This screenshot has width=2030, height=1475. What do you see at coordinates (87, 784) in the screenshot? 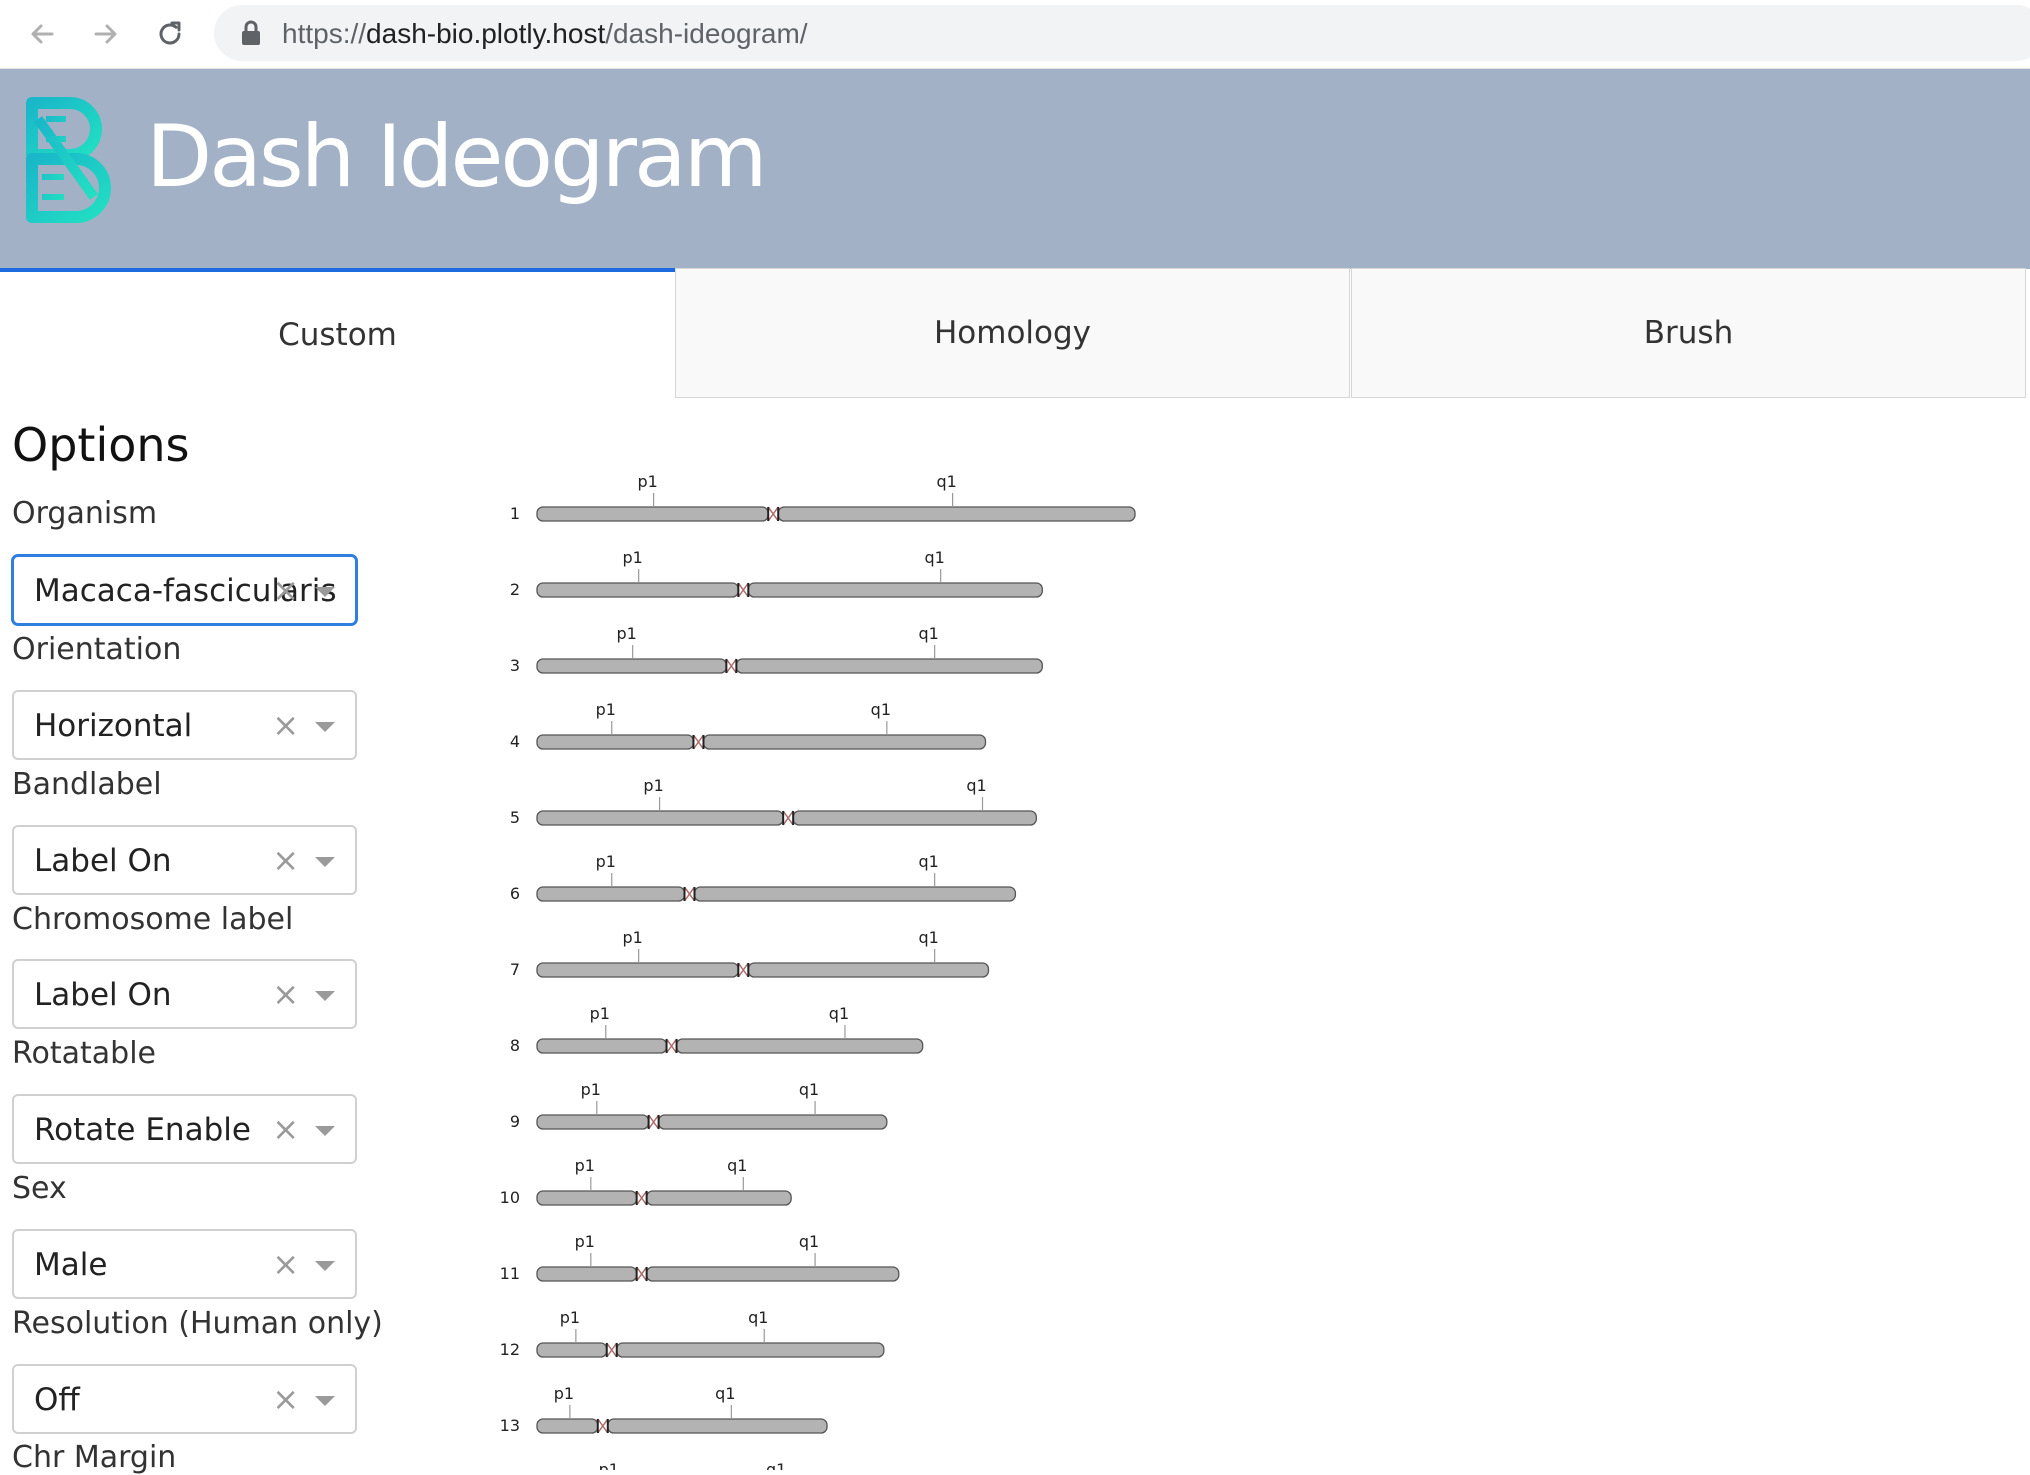
I see `bandlabel-label: Bandlabel` at bounding box center [87, 784].